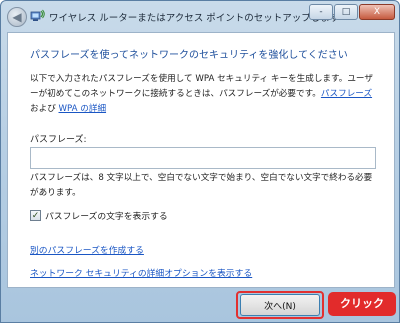 This screenshot has width=400, height=323. What do you see at coordinates (44, 109) in the screenshot?
I see `conjunction-text: および` at bounding box center [44, 109].